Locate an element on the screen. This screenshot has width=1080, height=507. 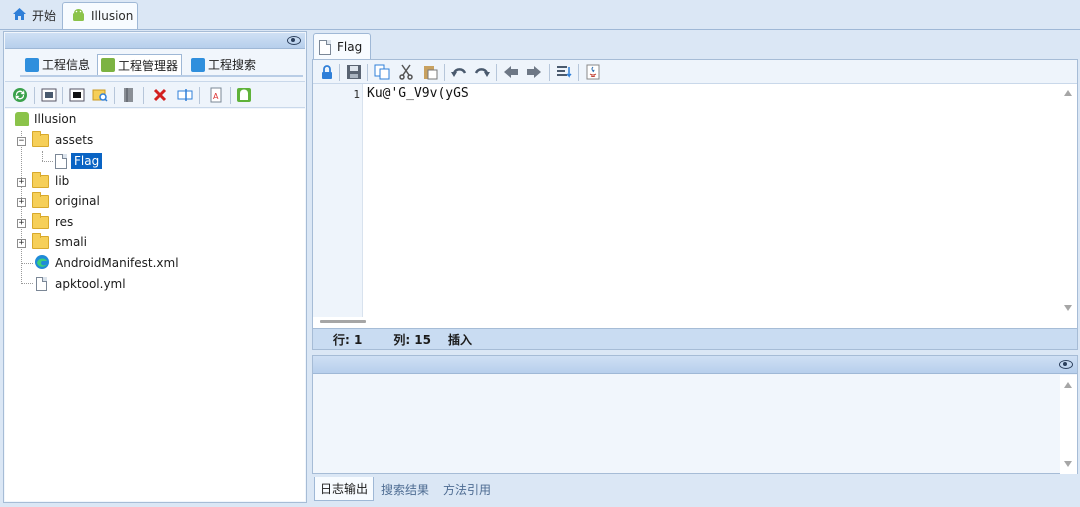
tree-item-label: res is located at coordinates (64, 222).